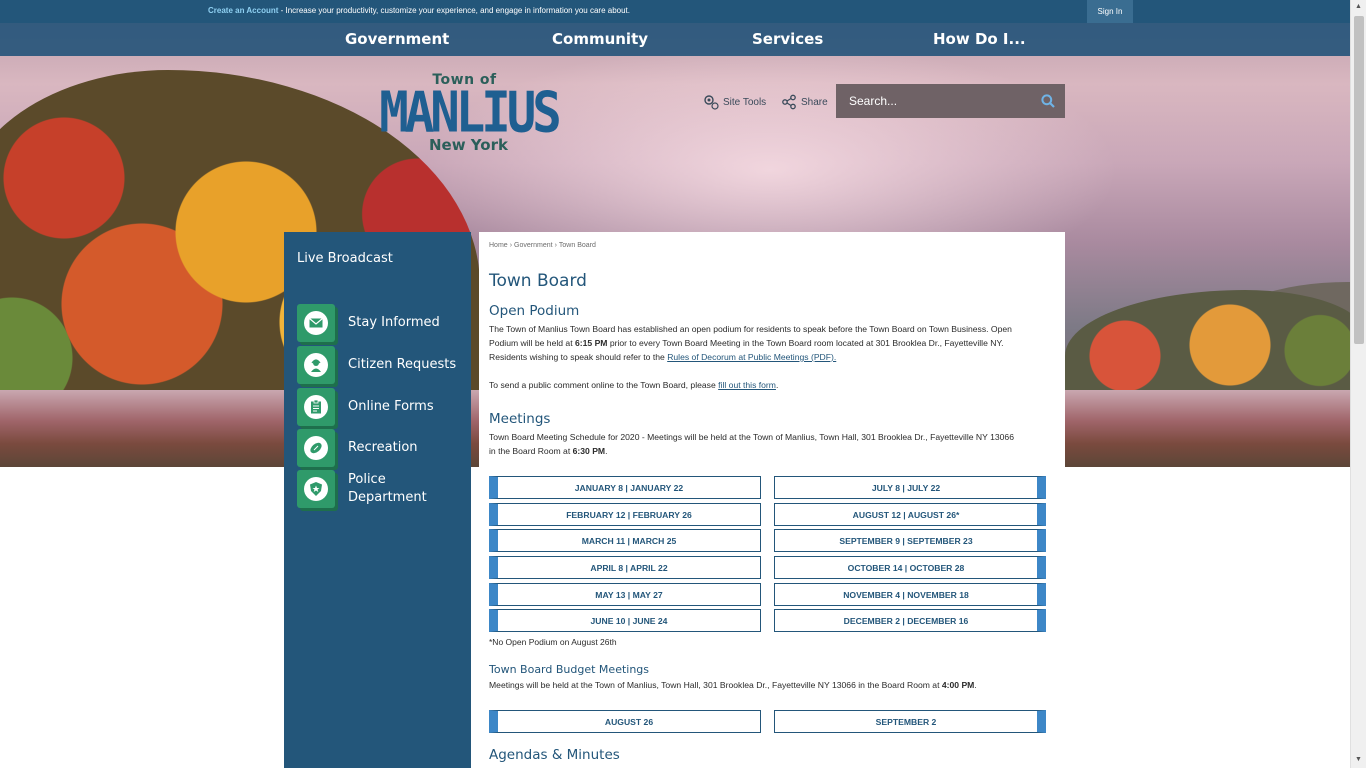 The image size is (1366, 768). Describe the element at coordinates (470, 112) in the screenshot. I see `logo-manlius: MANLIUS` at that location.